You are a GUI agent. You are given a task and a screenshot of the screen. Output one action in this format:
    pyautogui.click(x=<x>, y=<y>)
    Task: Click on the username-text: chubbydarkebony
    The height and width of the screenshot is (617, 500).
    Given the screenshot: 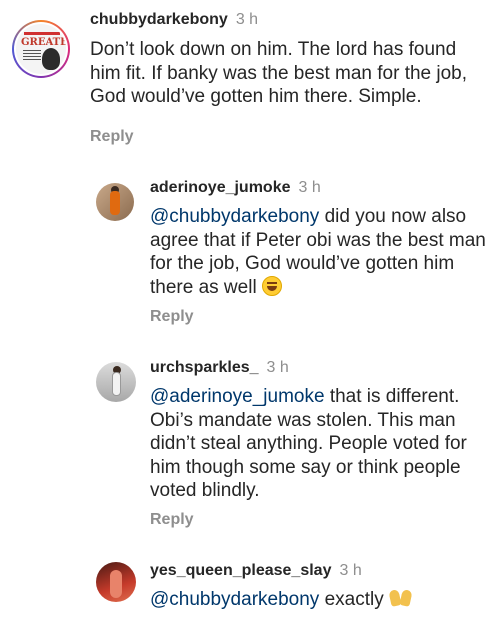 What is the action you would take?
    pyautogui.click(x=159, y=19)
    